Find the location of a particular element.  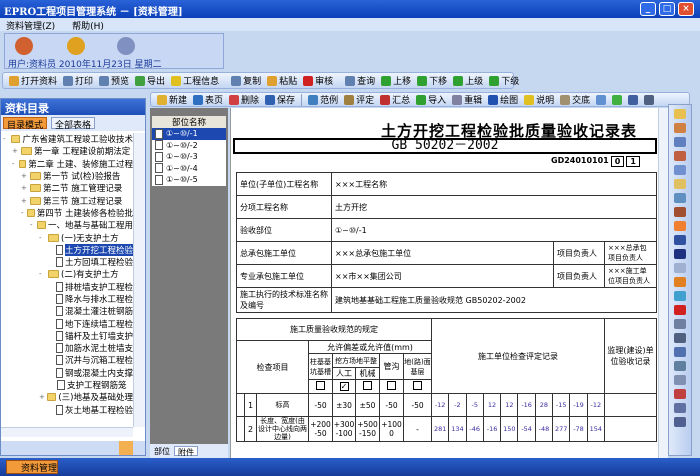

maximize-button: □ is located at coordinates (667, 9).